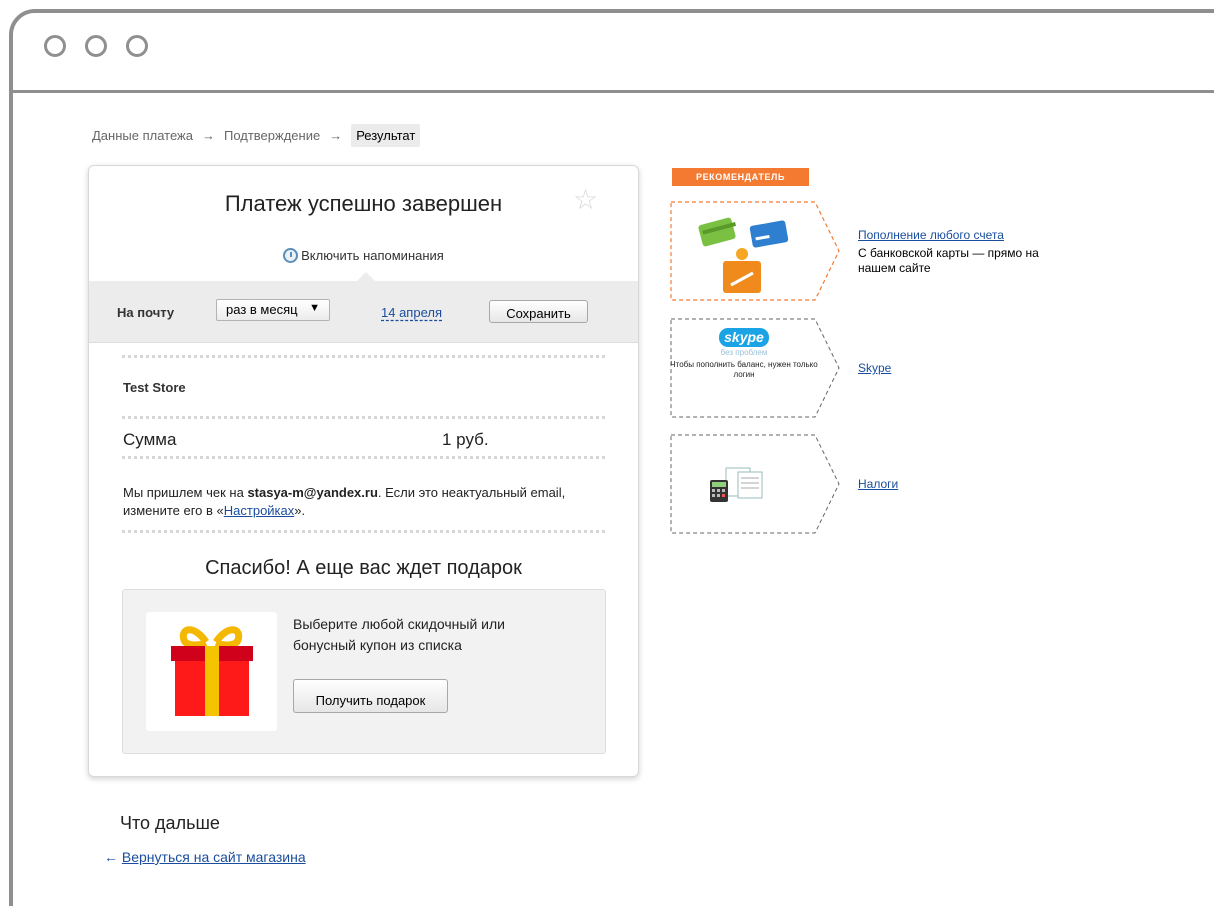 The height and width of the screenshot is (906, 1214). What do you see at coordinates (291, 255) in the screenshot?
I see `alarm-clock-icon` at bounding box center [291, 255].